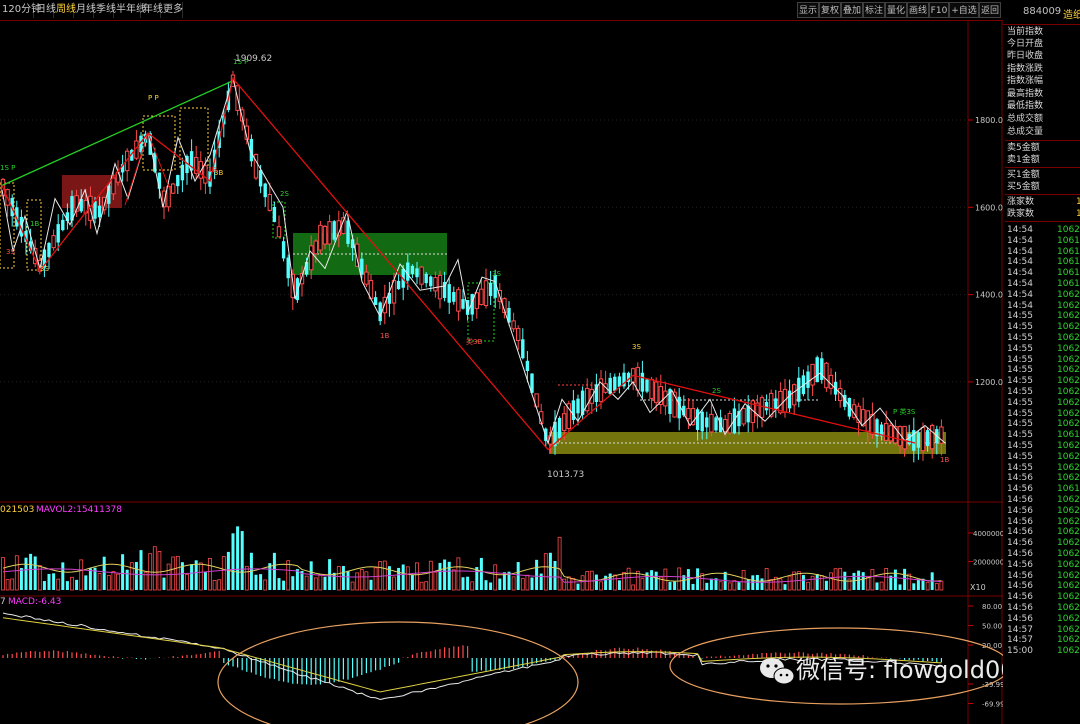 The image size is (1080, 724). I want to click on add-watchlist-button: +自选, so click(964, 10).